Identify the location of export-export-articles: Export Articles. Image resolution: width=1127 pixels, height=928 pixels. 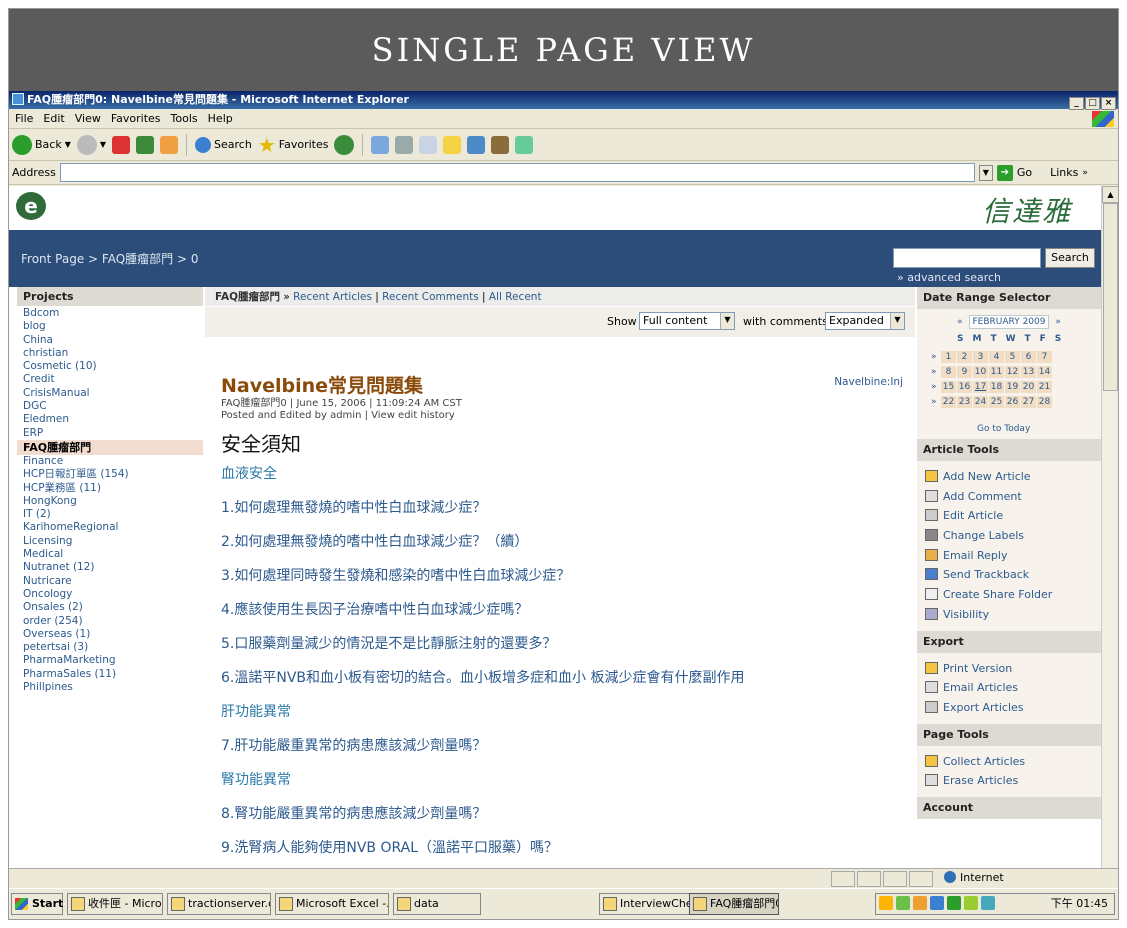
(1013, 708).